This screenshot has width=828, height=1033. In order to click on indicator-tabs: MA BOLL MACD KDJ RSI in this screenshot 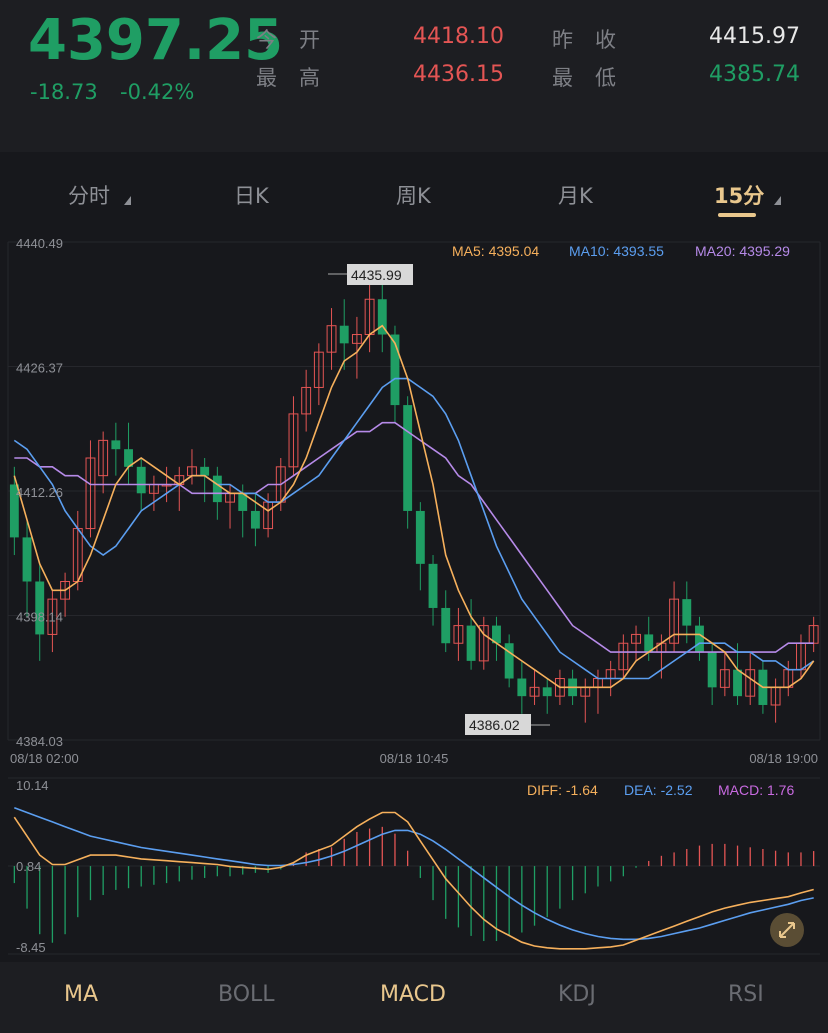, I will do `click(414, 997)`.